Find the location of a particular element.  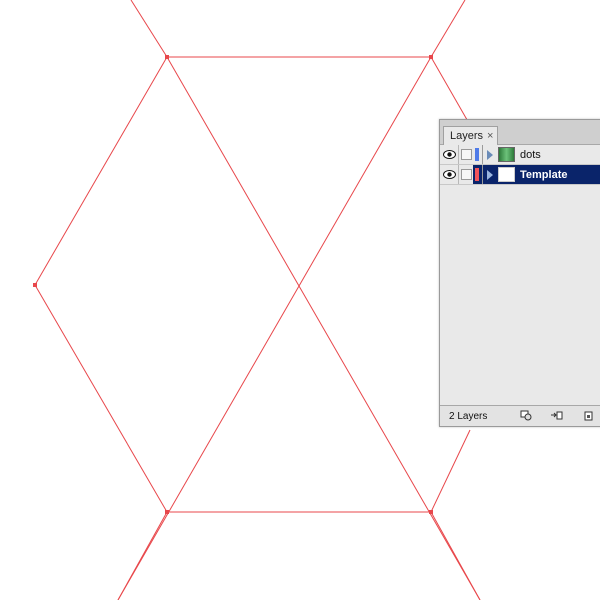

layer-name: dots is located at coordinates (530, 155).